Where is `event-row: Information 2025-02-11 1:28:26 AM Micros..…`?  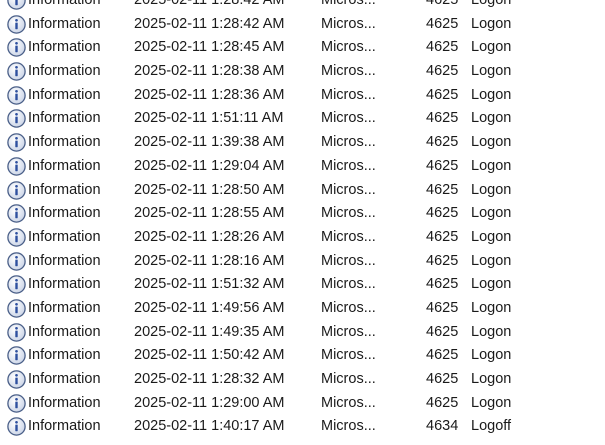 event-row: Information 2025-02-11 1:28:26 AM Micros..… is located at coordinates (302, 238).